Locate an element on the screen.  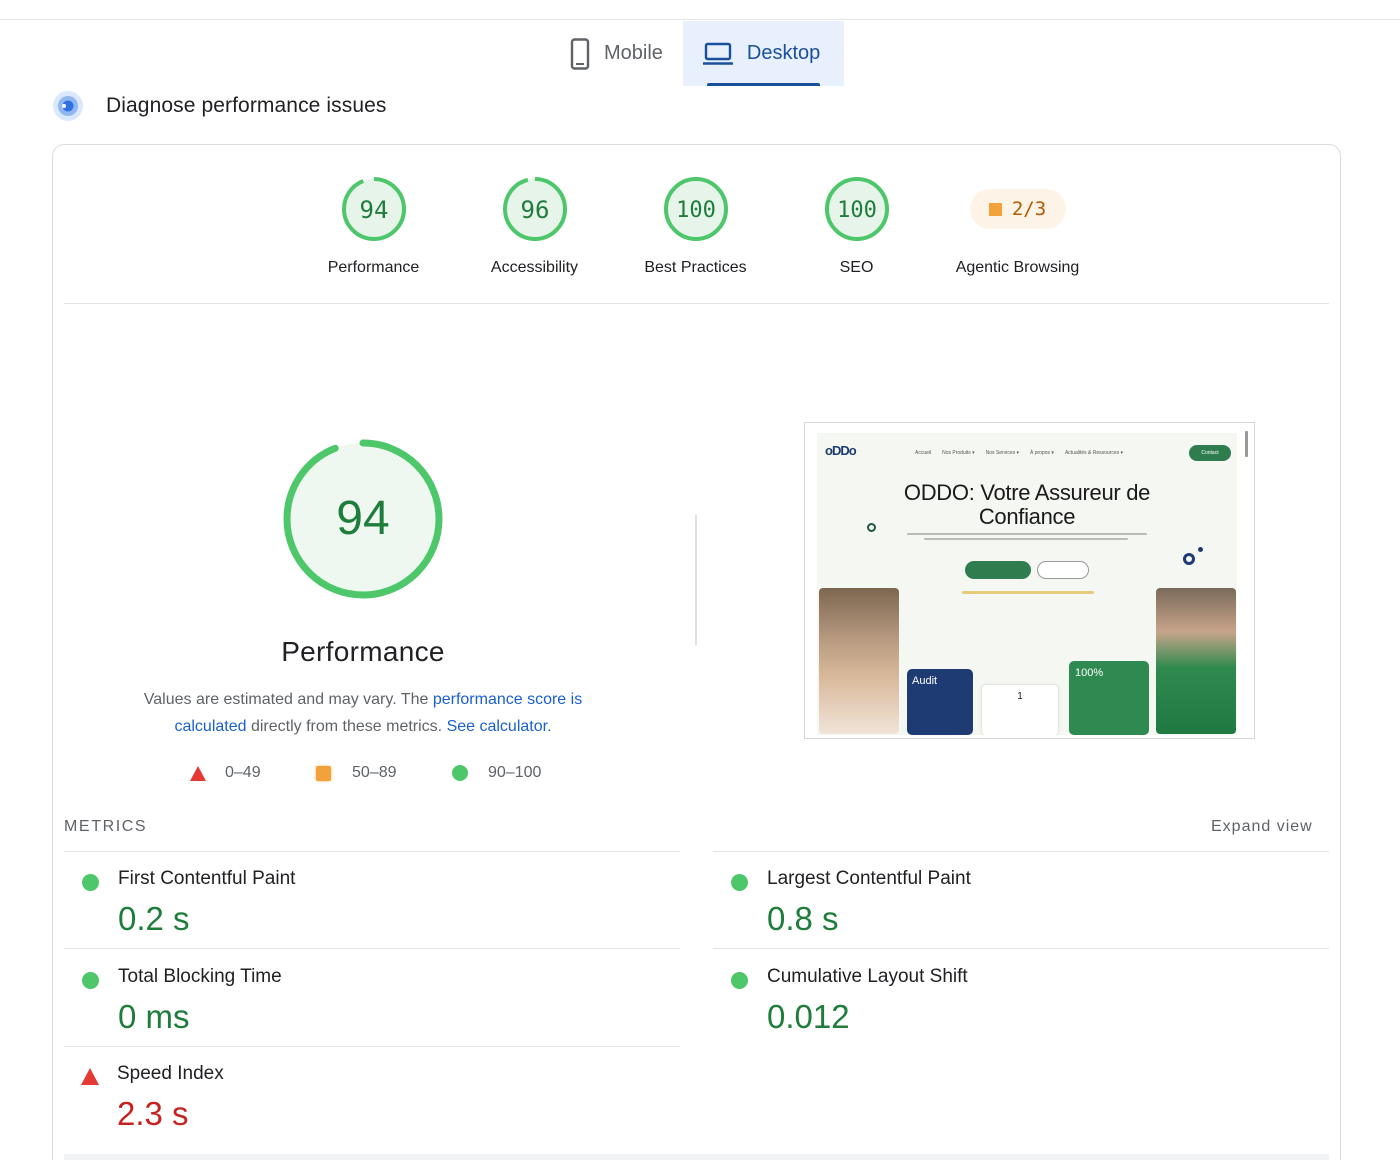
metric-name: Speed Index is located at coordinates (170, 1073).